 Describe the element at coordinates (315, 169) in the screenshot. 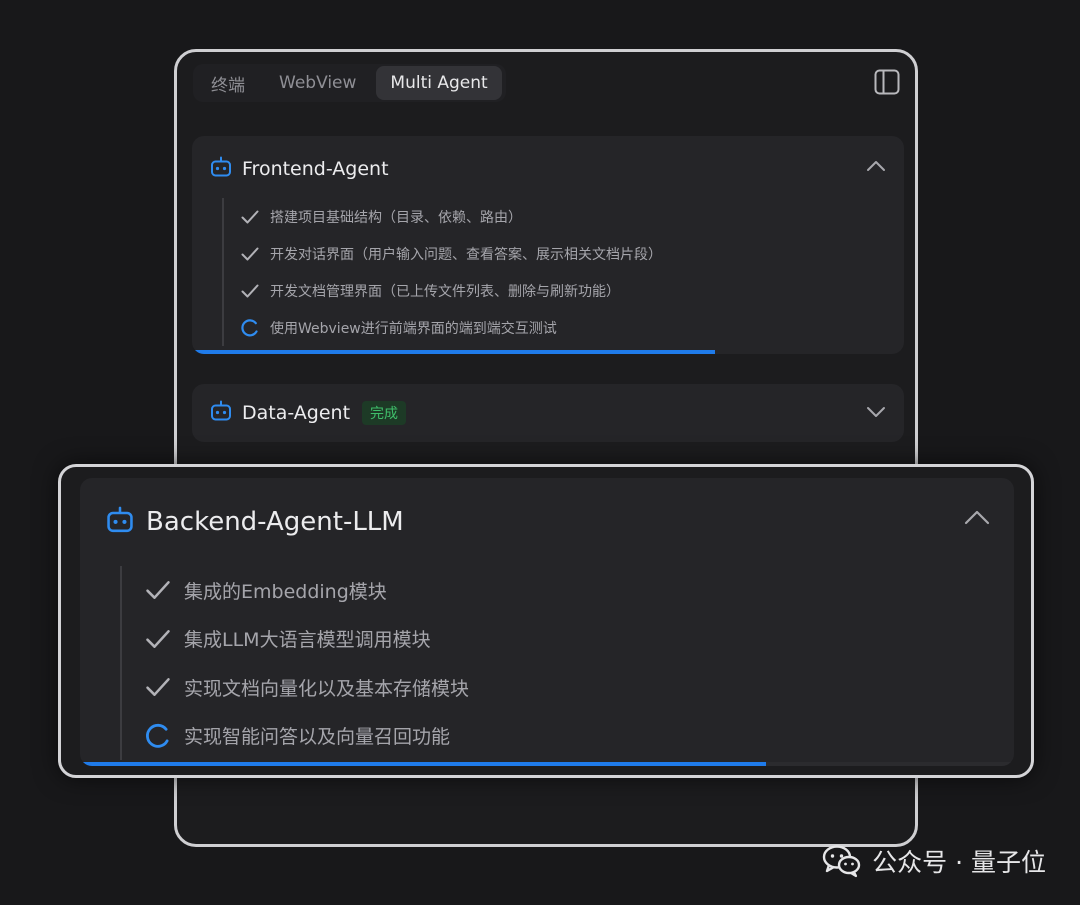

I see `agent-title: Frontend-Agent` at that location.